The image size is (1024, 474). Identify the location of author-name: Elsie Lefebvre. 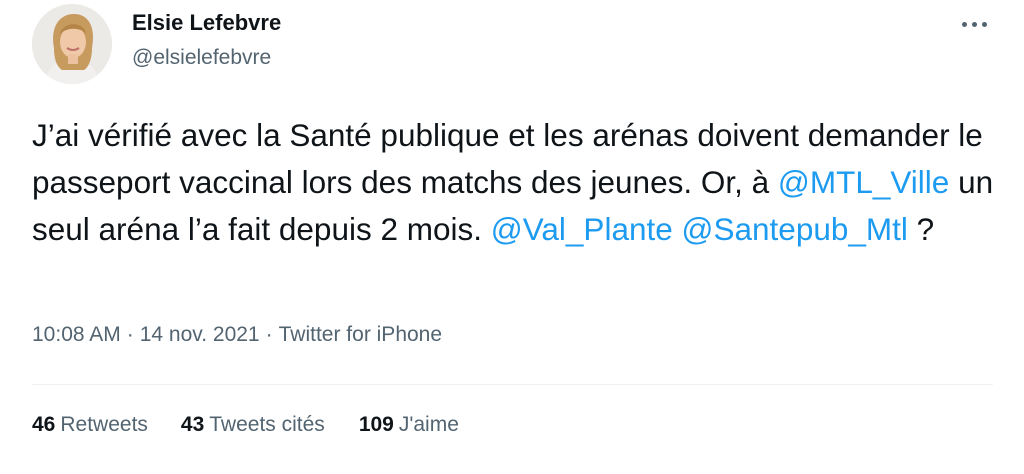
(206, 23).